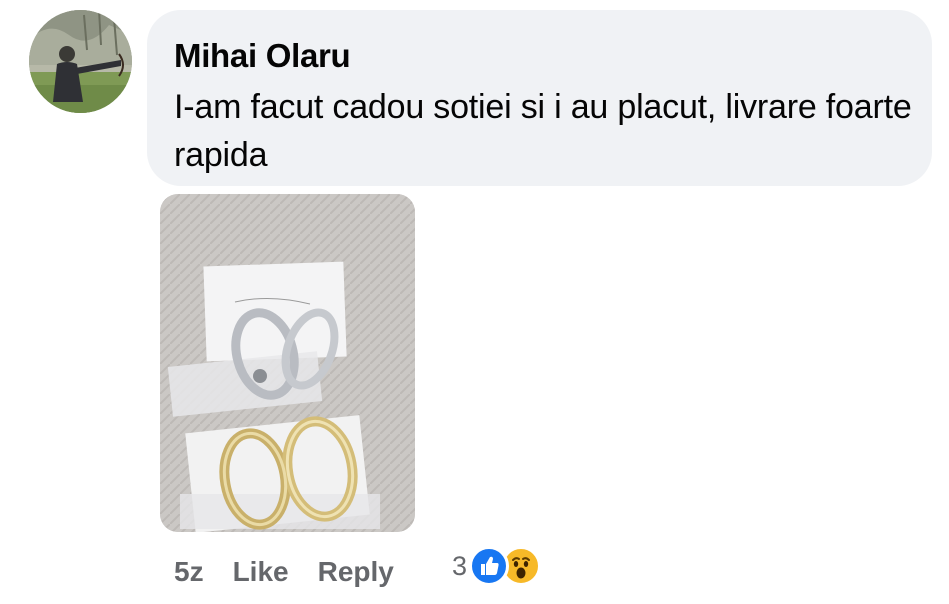 The width and height of the screenshot is (949, 604). What do you see at coordinates (460, 565) in the screenshot?
I see `reaction-count: 3` at bounding box center [460, 565].